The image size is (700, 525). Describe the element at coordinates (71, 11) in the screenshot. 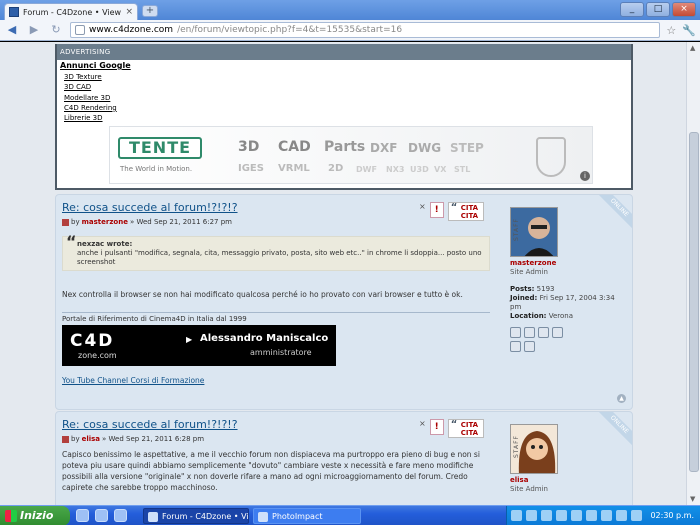

I see `browser-tab: Forum - C4Dzone • View topic ×` at that location.